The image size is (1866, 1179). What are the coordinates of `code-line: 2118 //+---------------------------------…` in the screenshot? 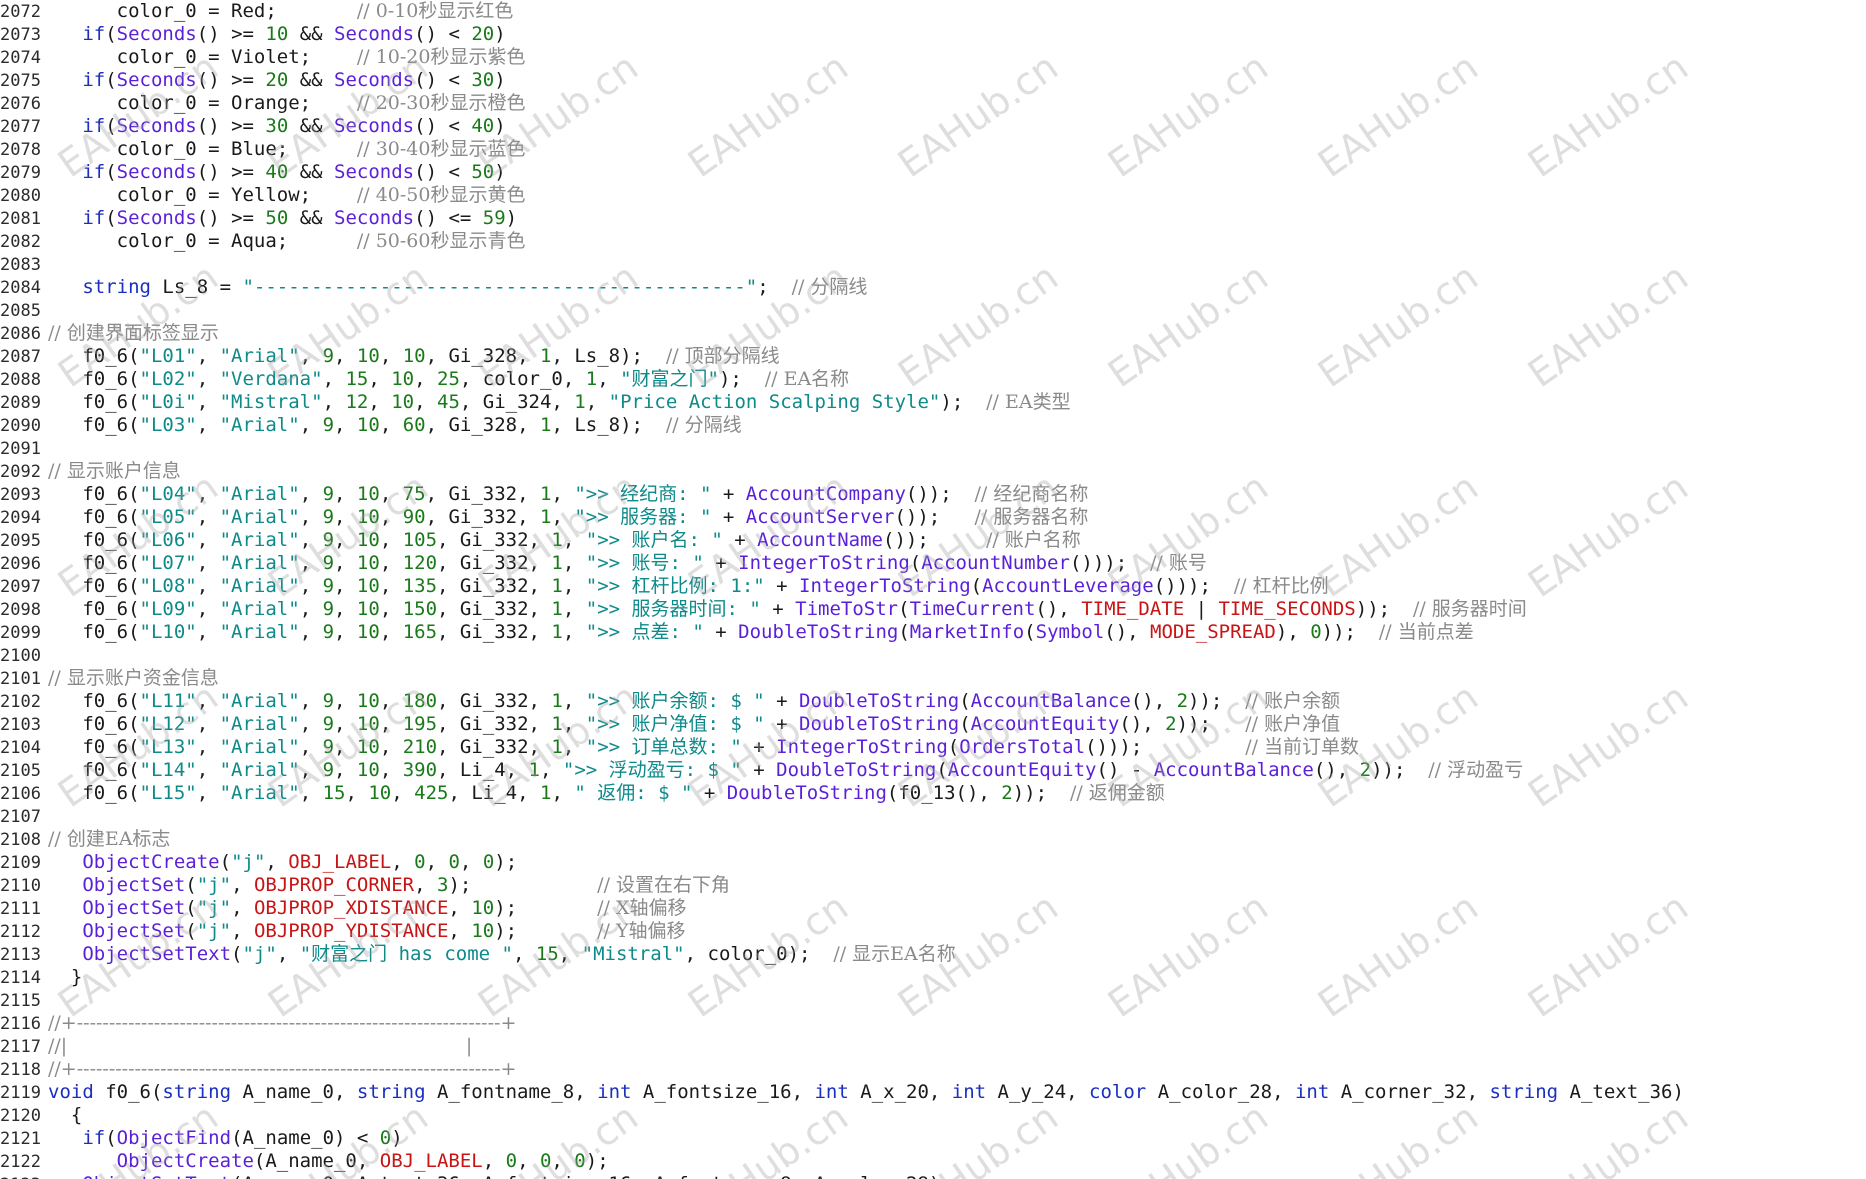 It's located at (933, 1069).